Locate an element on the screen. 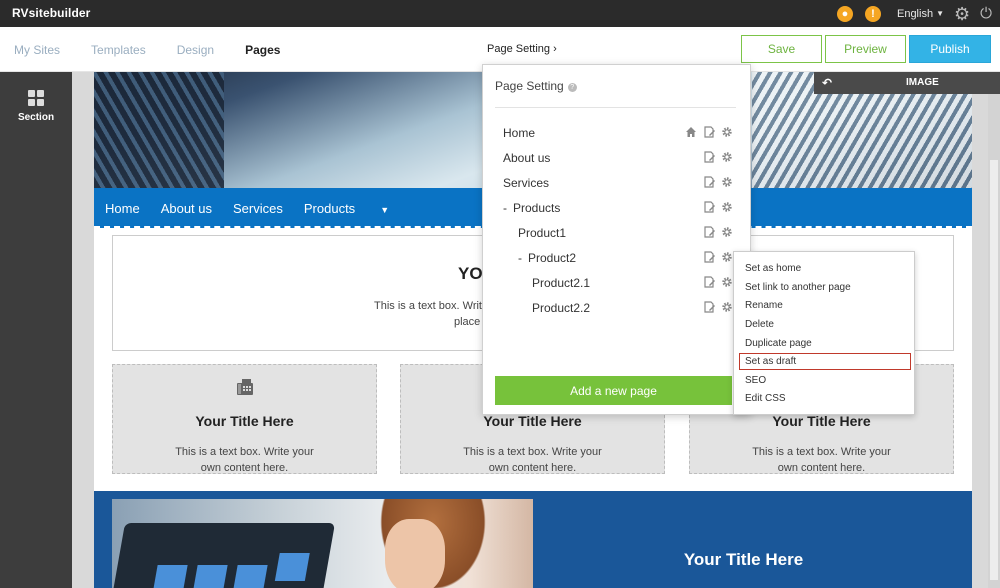  menu-item-set-link: Set link to another page is located at coordinates (798, 287).